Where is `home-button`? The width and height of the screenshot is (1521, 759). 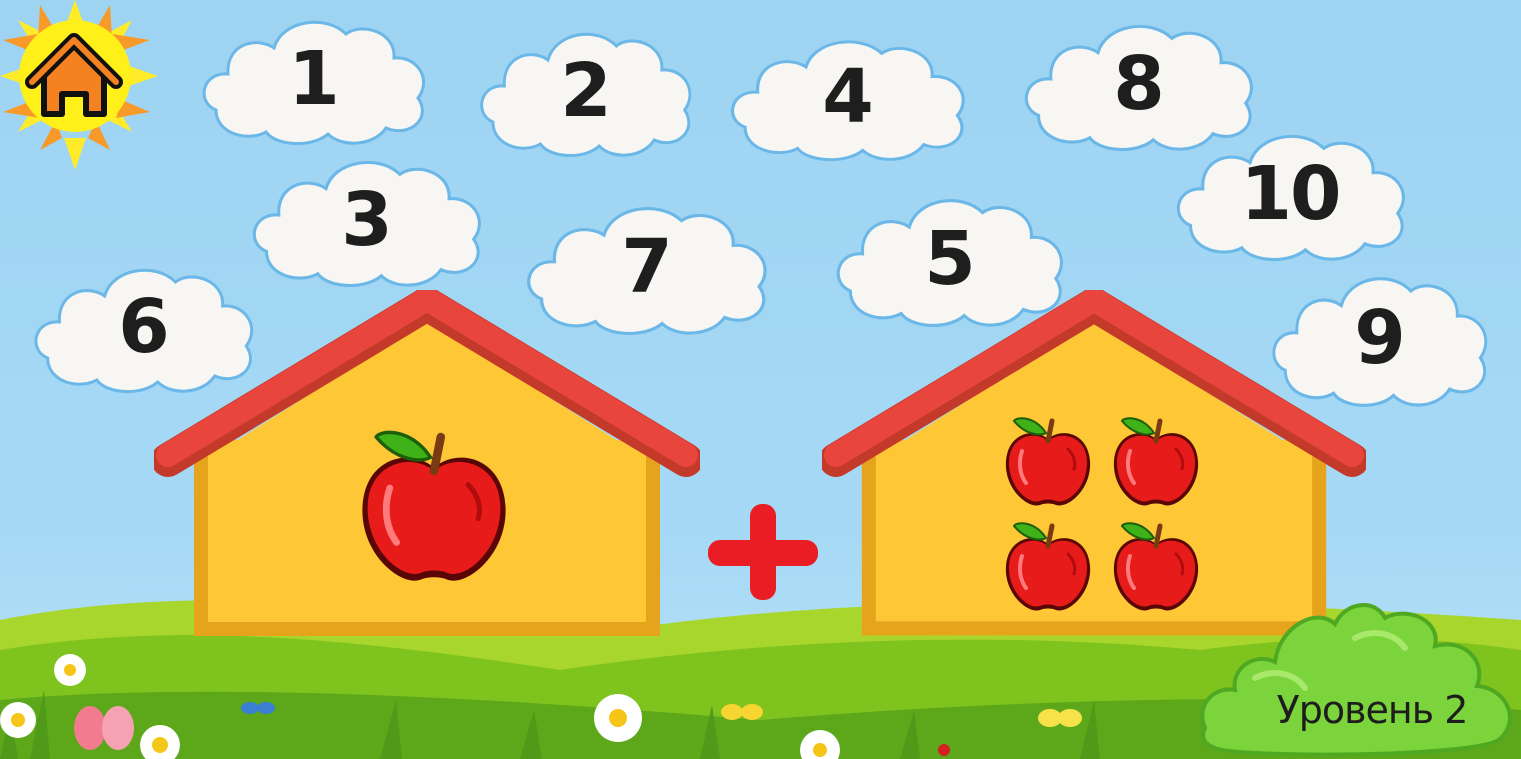 home-button is located at coordinates (80, 85).